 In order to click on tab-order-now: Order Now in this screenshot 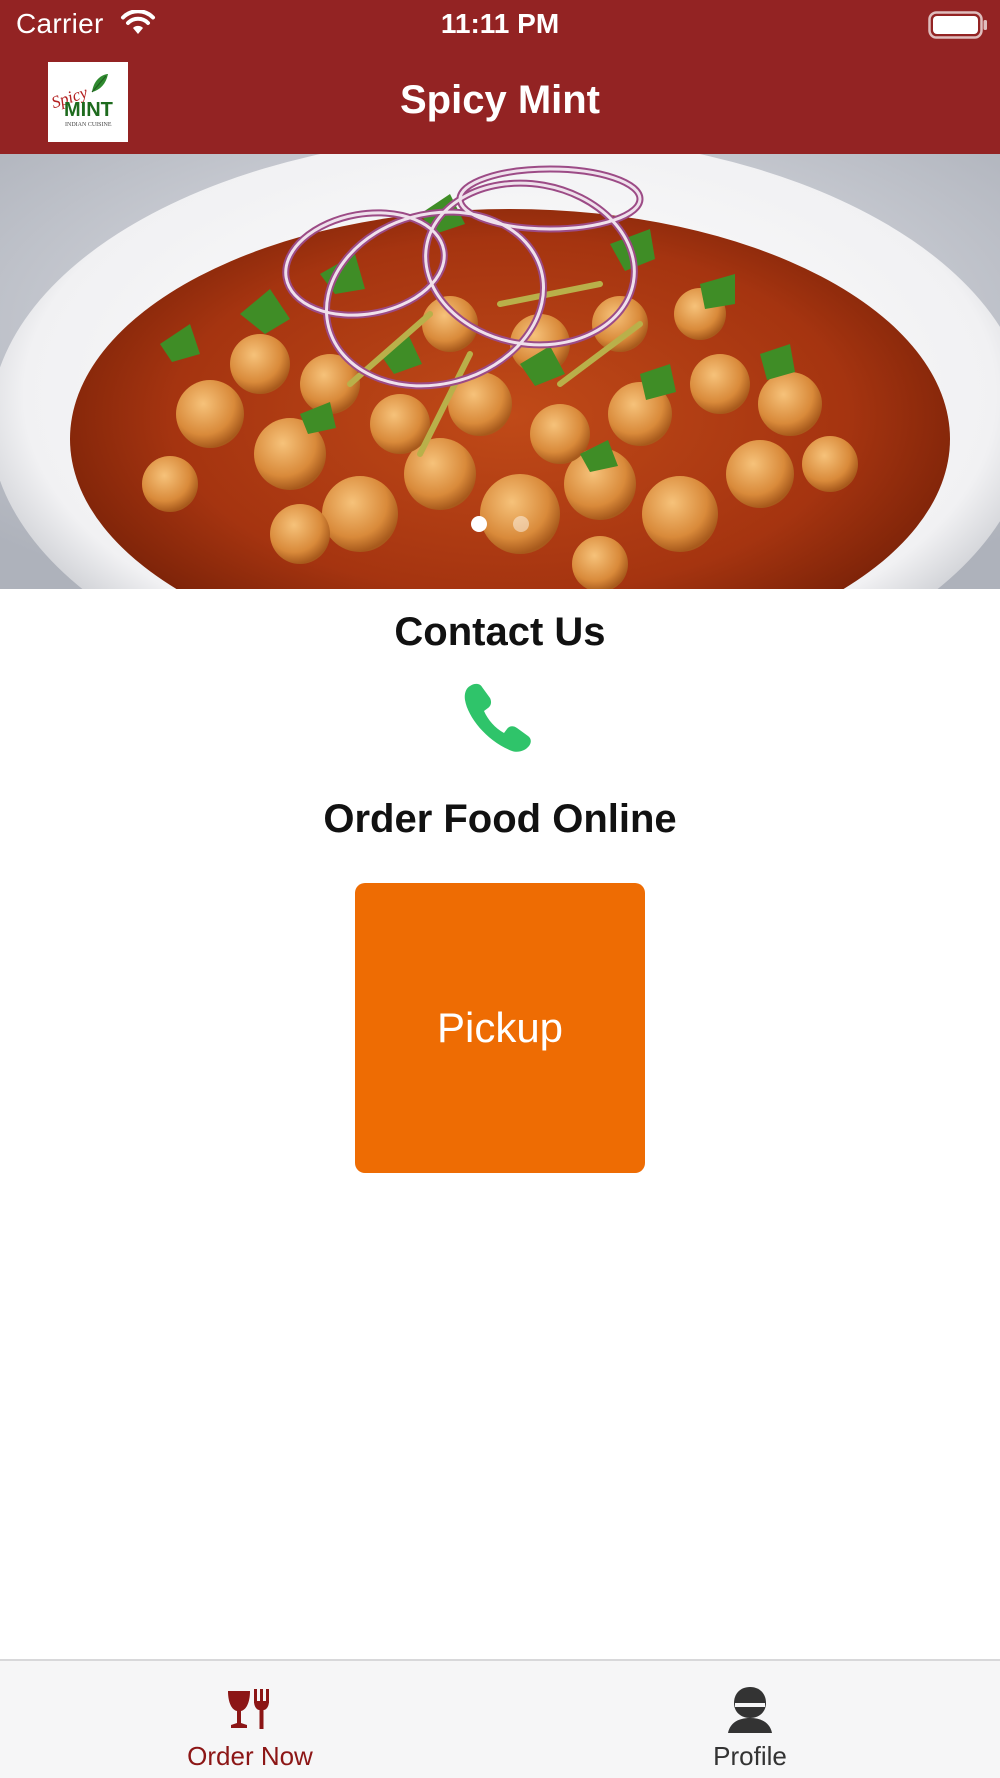, I will do `click(250, 1719)`.